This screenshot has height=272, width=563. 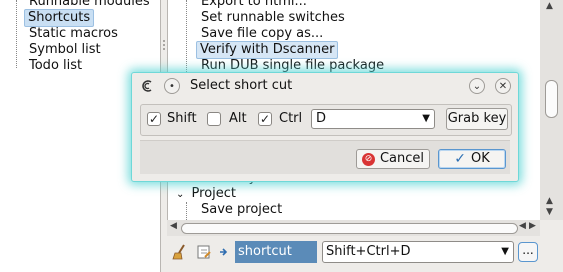 I want to click on tree-item: Set runnable switches, so click(x=273, y=18).